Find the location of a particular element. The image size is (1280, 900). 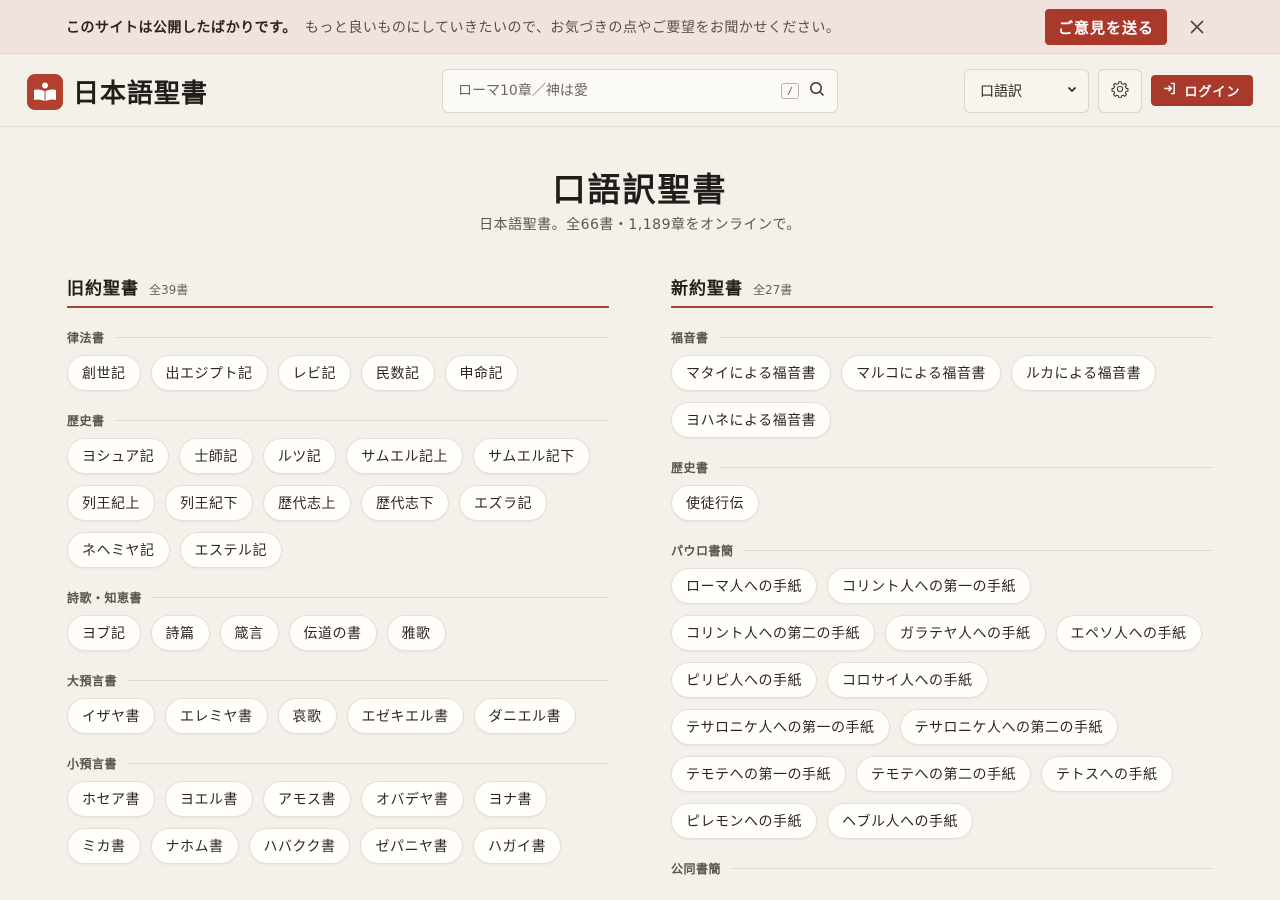

book-link: 申命記 is located at coordinates (481, 373).